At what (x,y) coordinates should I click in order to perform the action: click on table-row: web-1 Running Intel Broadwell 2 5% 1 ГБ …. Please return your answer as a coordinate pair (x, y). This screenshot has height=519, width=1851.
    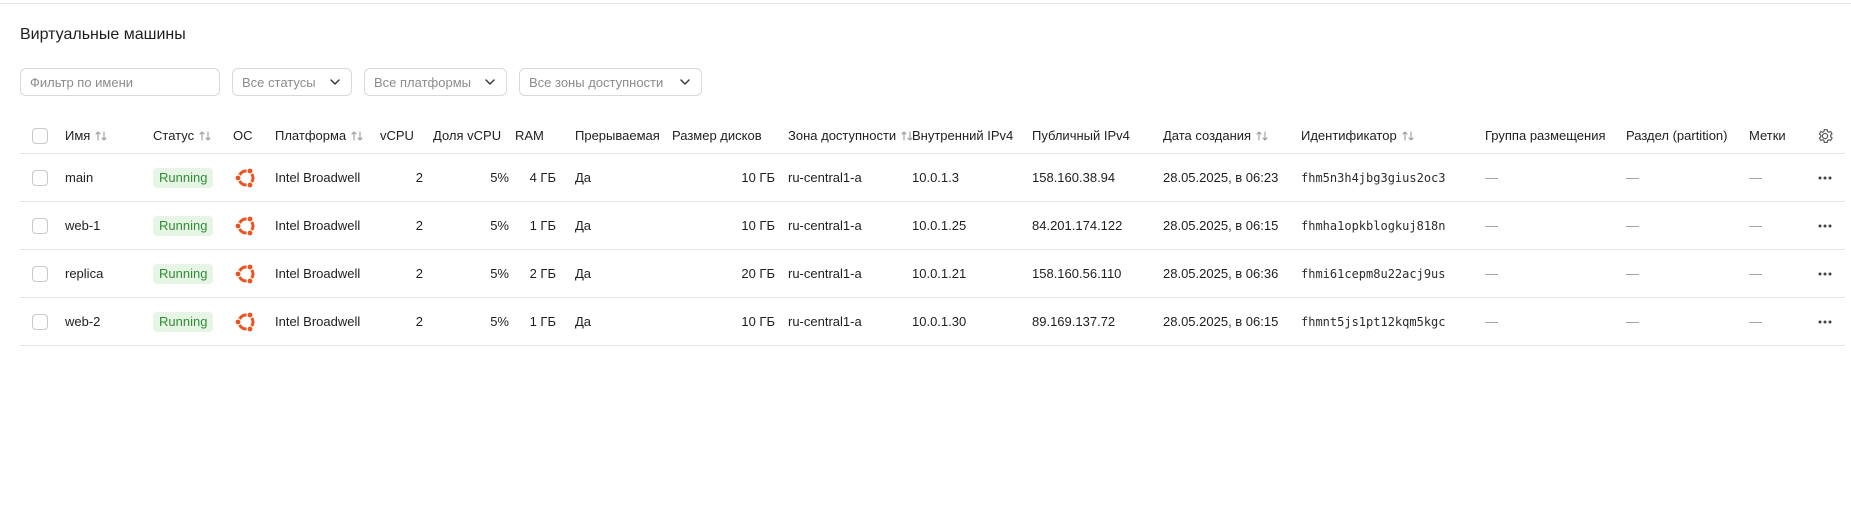
    Looking at the image, I should click on (932, 226).